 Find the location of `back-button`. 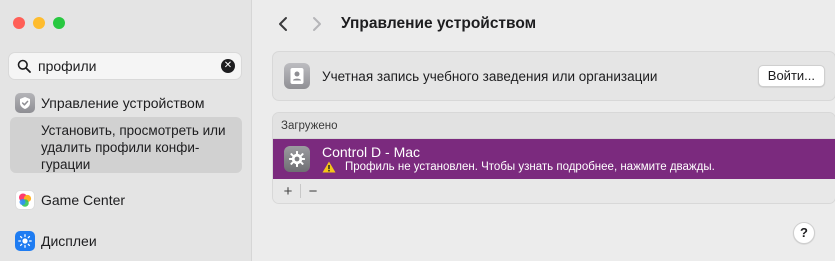

back-button is located at coordinates (283, 24).